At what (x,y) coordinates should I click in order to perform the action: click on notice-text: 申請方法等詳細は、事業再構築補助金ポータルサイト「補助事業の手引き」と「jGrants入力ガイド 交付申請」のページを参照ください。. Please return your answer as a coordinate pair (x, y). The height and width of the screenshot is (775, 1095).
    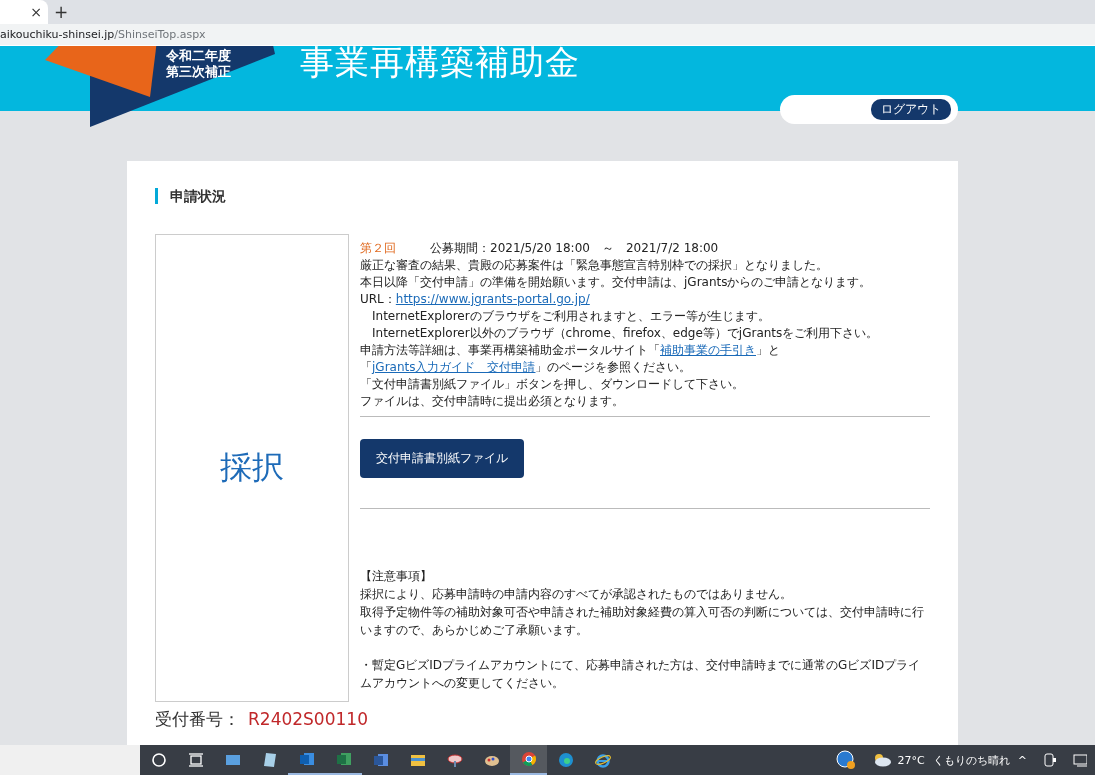
    Looking at the image, I should click on (570, 359).